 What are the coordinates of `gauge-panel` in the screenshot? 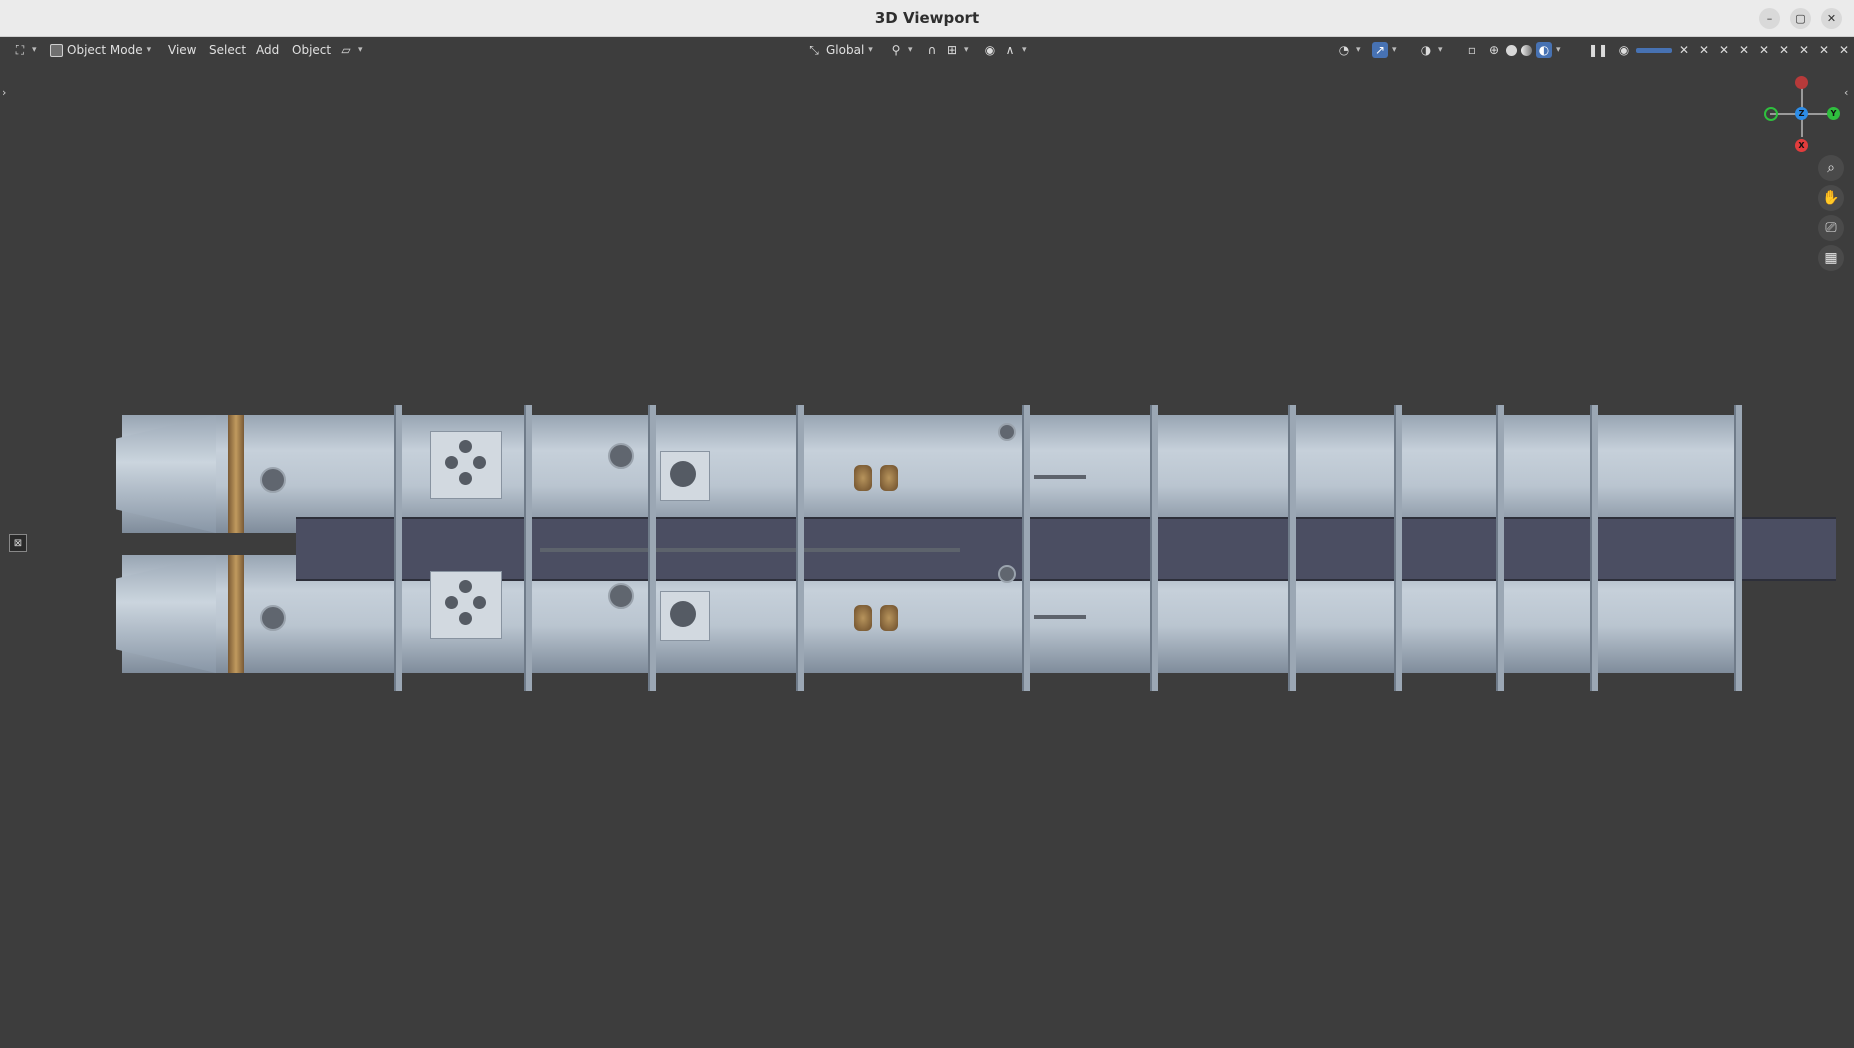 It's located at (685, 616).